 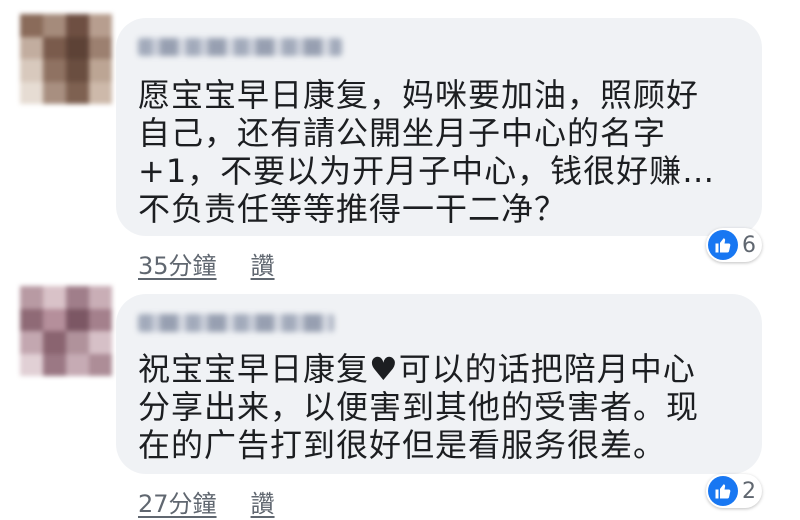 What do you see at coordinates (353, 209) in the screenshot?
I see `comment-text-line: 不负责任等等推得一干二净？` at bounding box center [353, 209].